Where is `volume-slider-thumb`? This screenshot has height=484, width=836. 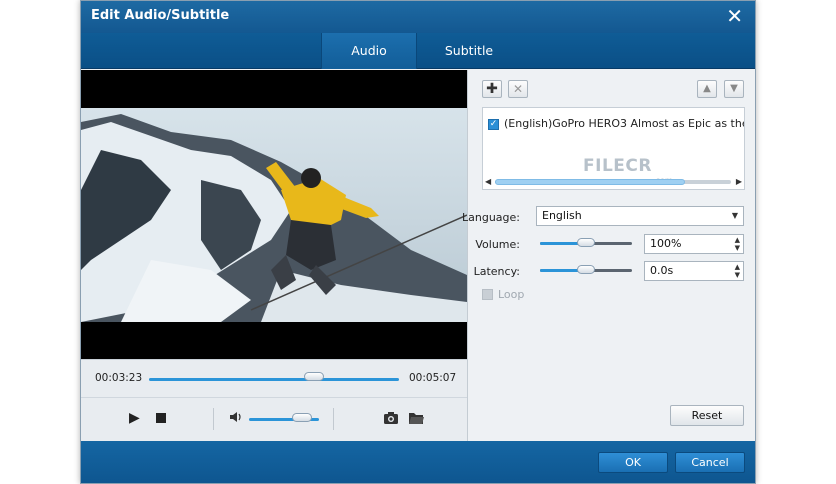
volume-slider-thumb is located at coordinates (301, 417).